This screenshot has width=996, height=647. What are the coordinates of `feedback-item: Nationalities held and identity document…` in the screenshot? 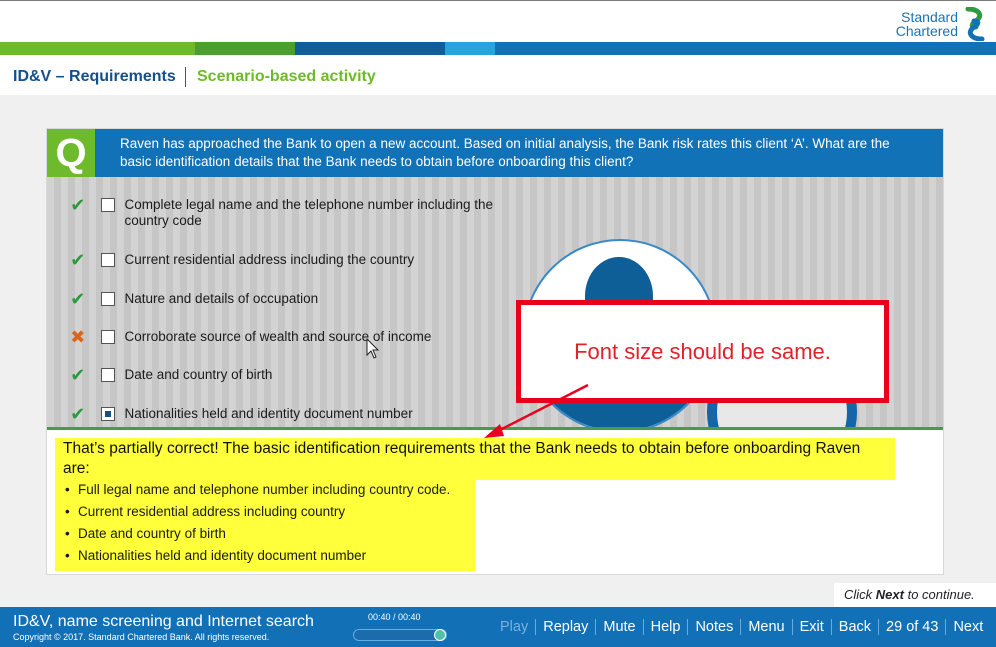 It's located at (265, 556).